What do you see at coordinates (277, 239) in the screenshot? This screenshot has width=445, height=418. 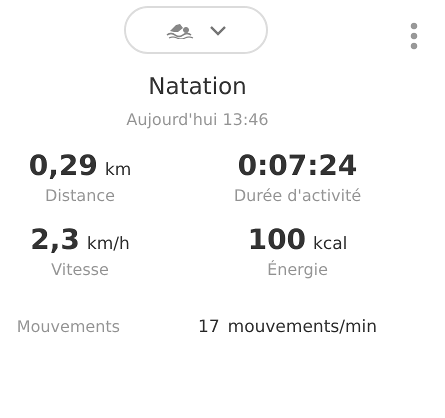 I see `stat-value: 100` at bounding box center [277, 239].